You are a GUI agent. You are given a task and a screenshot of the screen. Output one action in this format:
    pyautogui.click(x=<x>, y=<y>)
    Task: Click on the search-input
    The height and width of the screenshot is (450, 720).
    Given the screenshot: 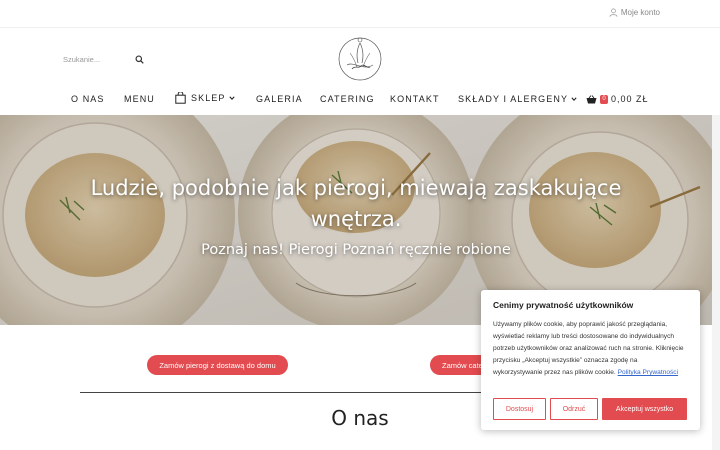 What is the action you would take?
    pyautogui.click(x=96, y=59)
    